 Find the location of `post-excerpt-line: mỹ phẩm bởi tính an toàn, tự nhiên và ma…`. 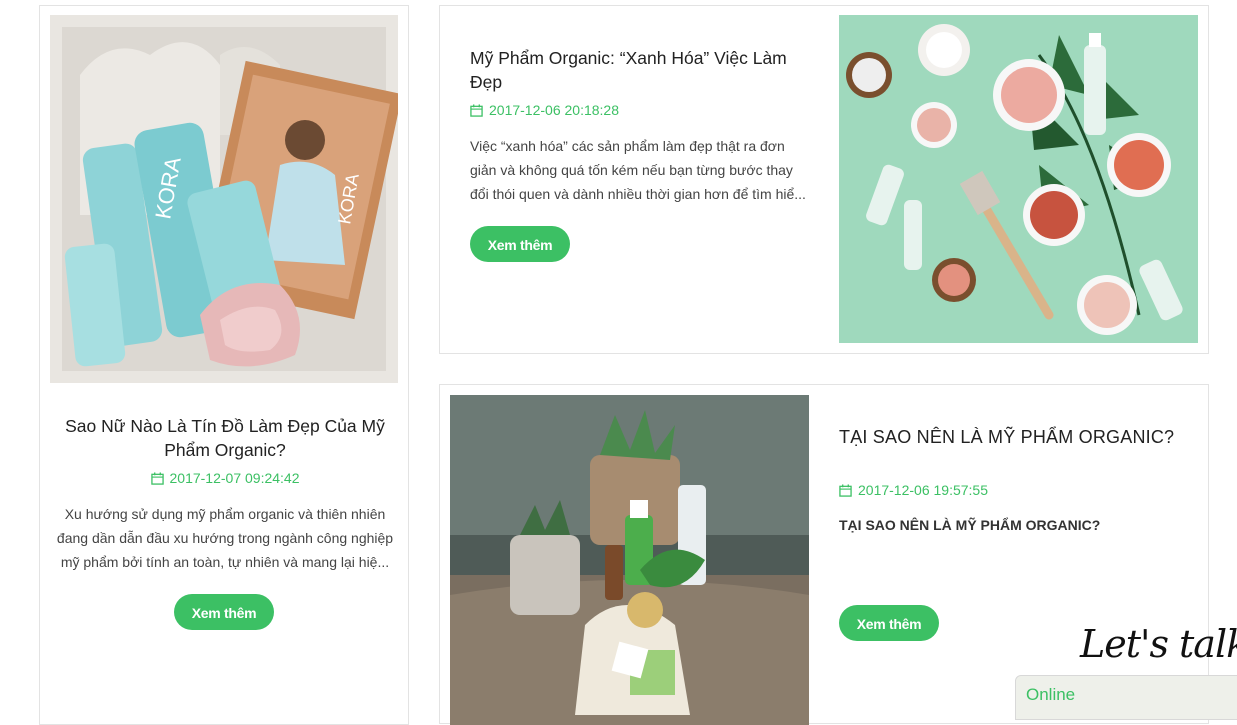

post-excerpt-line: mỹ phẩm bởi tính an toàn, tự nhiên và ma… is located at coordinates (225, 562).